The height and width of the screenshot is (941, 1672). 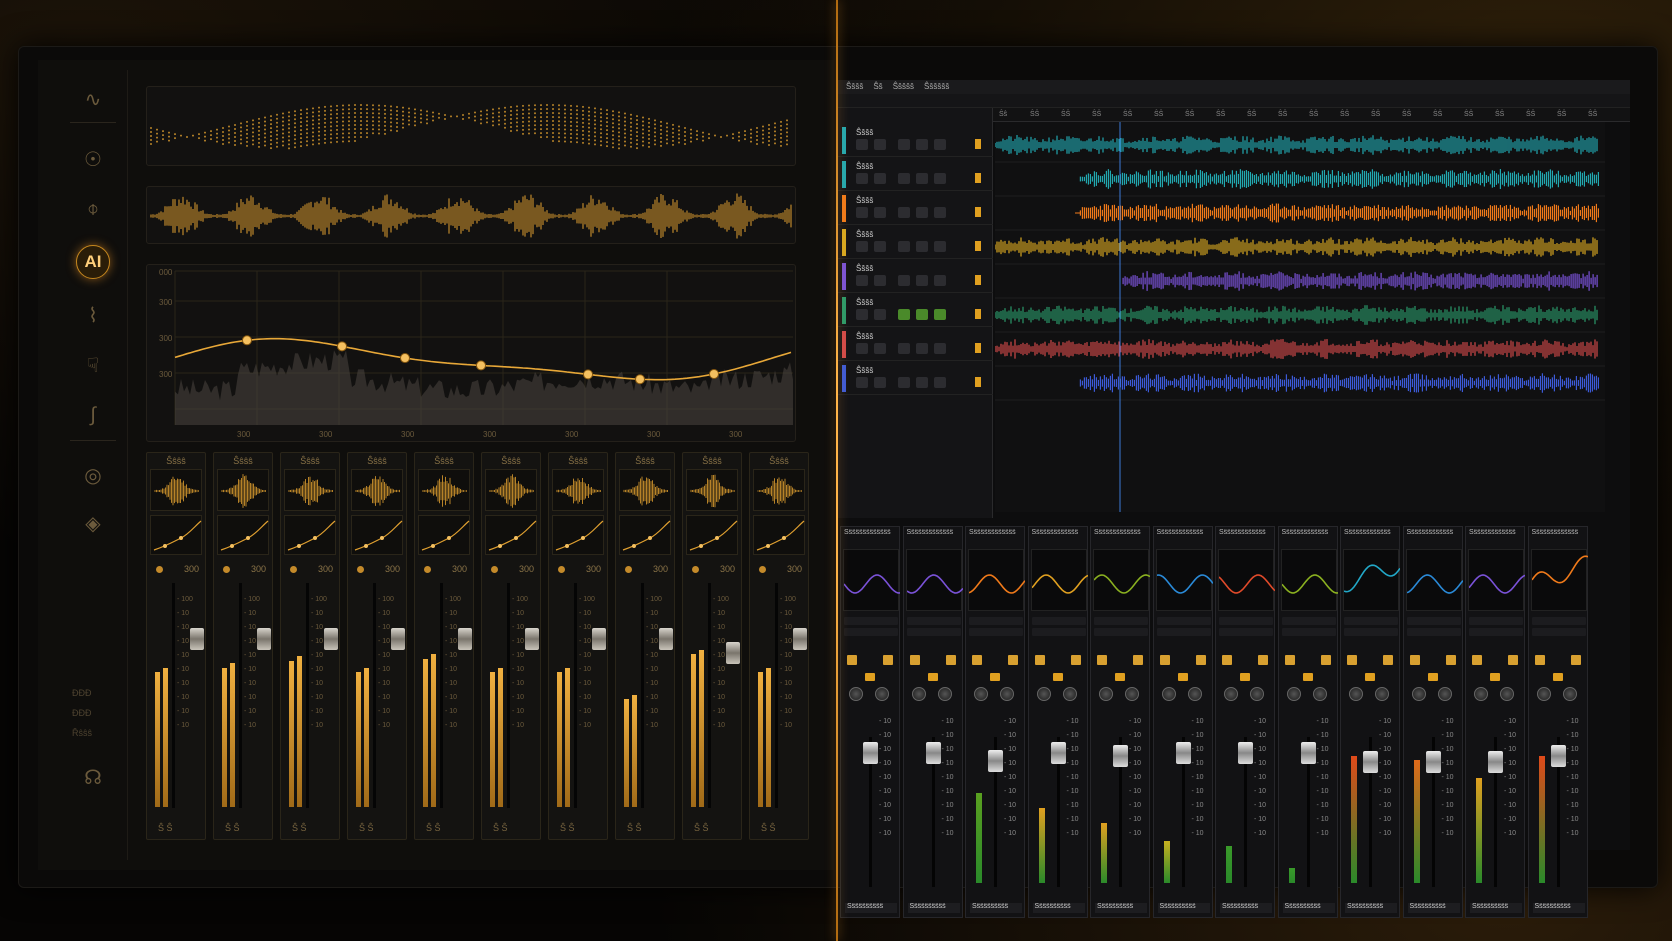 I want to click on wave-icon: ∿, so click(x=93, y=99).